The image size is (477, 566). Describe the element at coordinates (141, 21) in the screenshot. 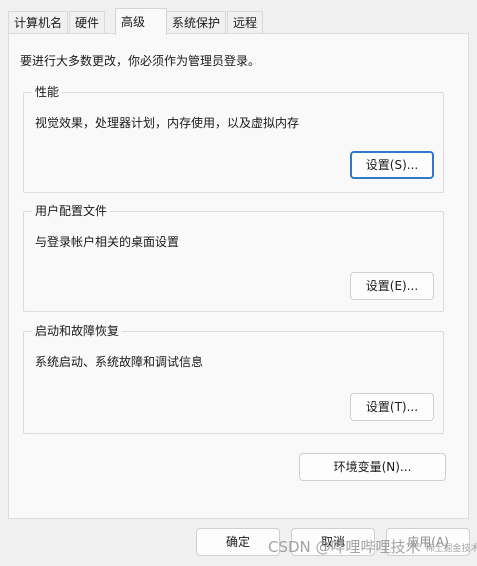

I see `tab-advanced: 高级` at that location.